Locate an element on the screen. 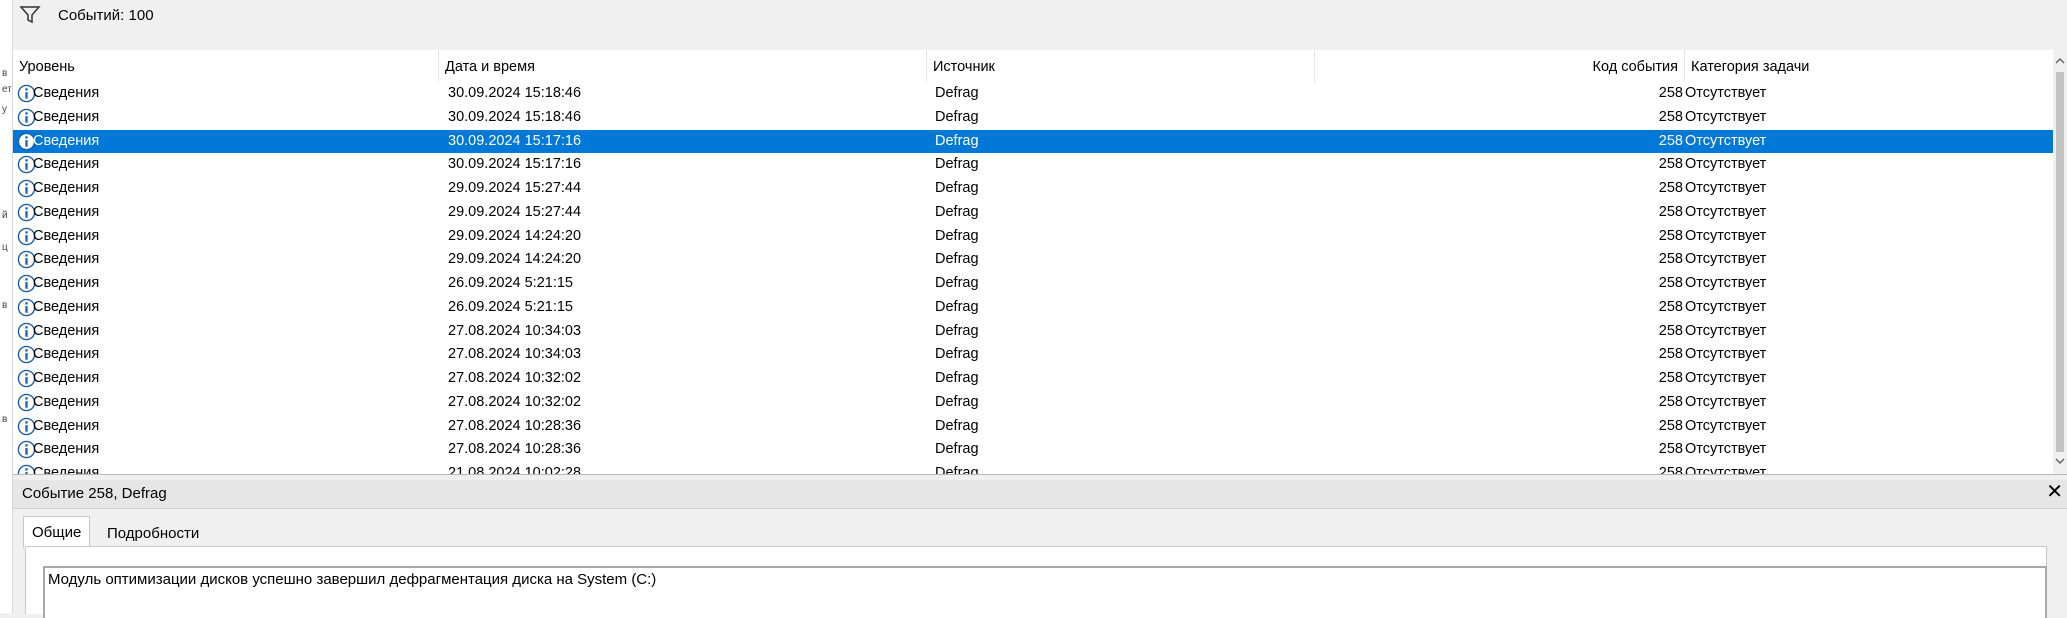 The height and width of the screenshot is (618, 2067). datetime-cell: 27.08.2024 10:28:36 is located at coordinates (515, 449).